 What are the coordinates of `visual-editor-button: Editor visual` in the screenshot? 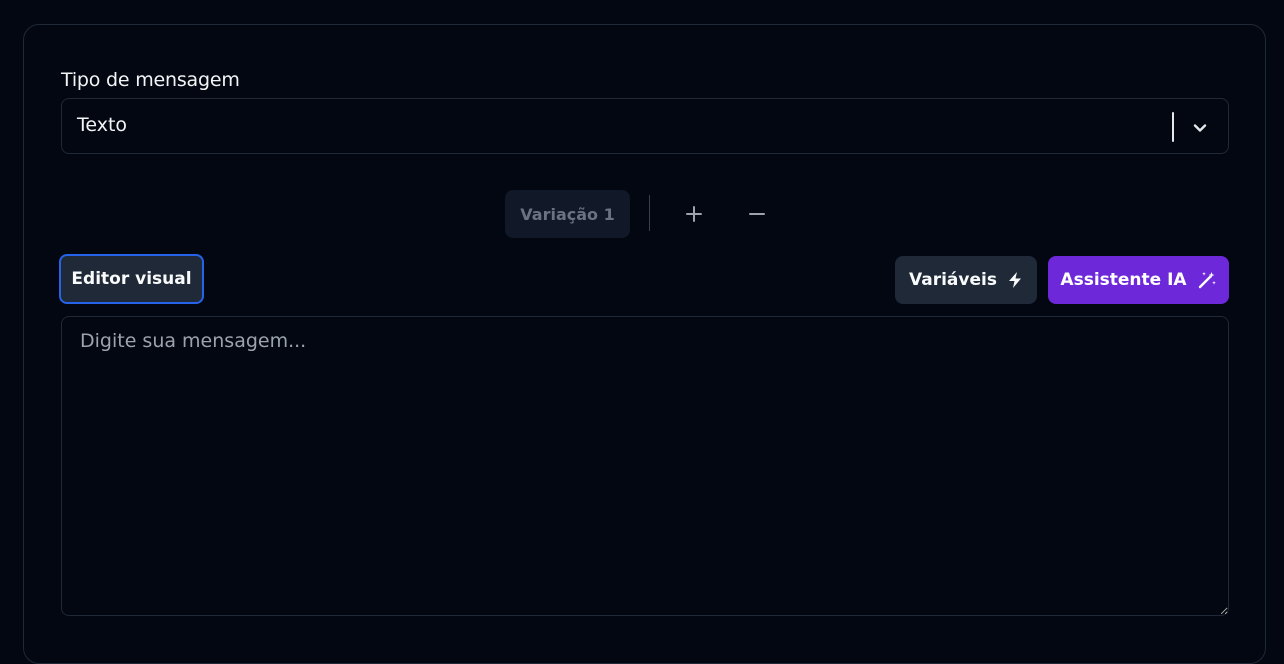 It's located at (131, 279).